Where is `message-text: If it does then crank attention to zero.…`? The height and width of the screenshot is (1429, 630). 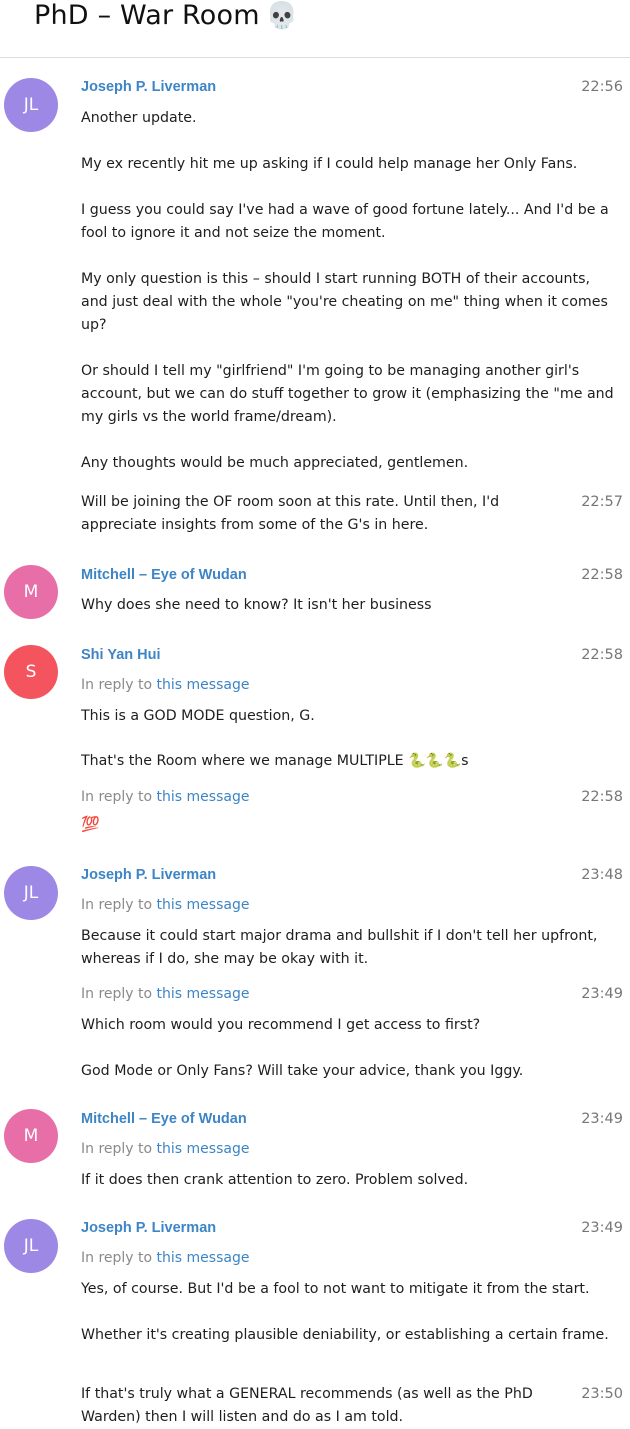 message-text: If it does then crank attention to zero.… is located at coordinates (275, 1180).